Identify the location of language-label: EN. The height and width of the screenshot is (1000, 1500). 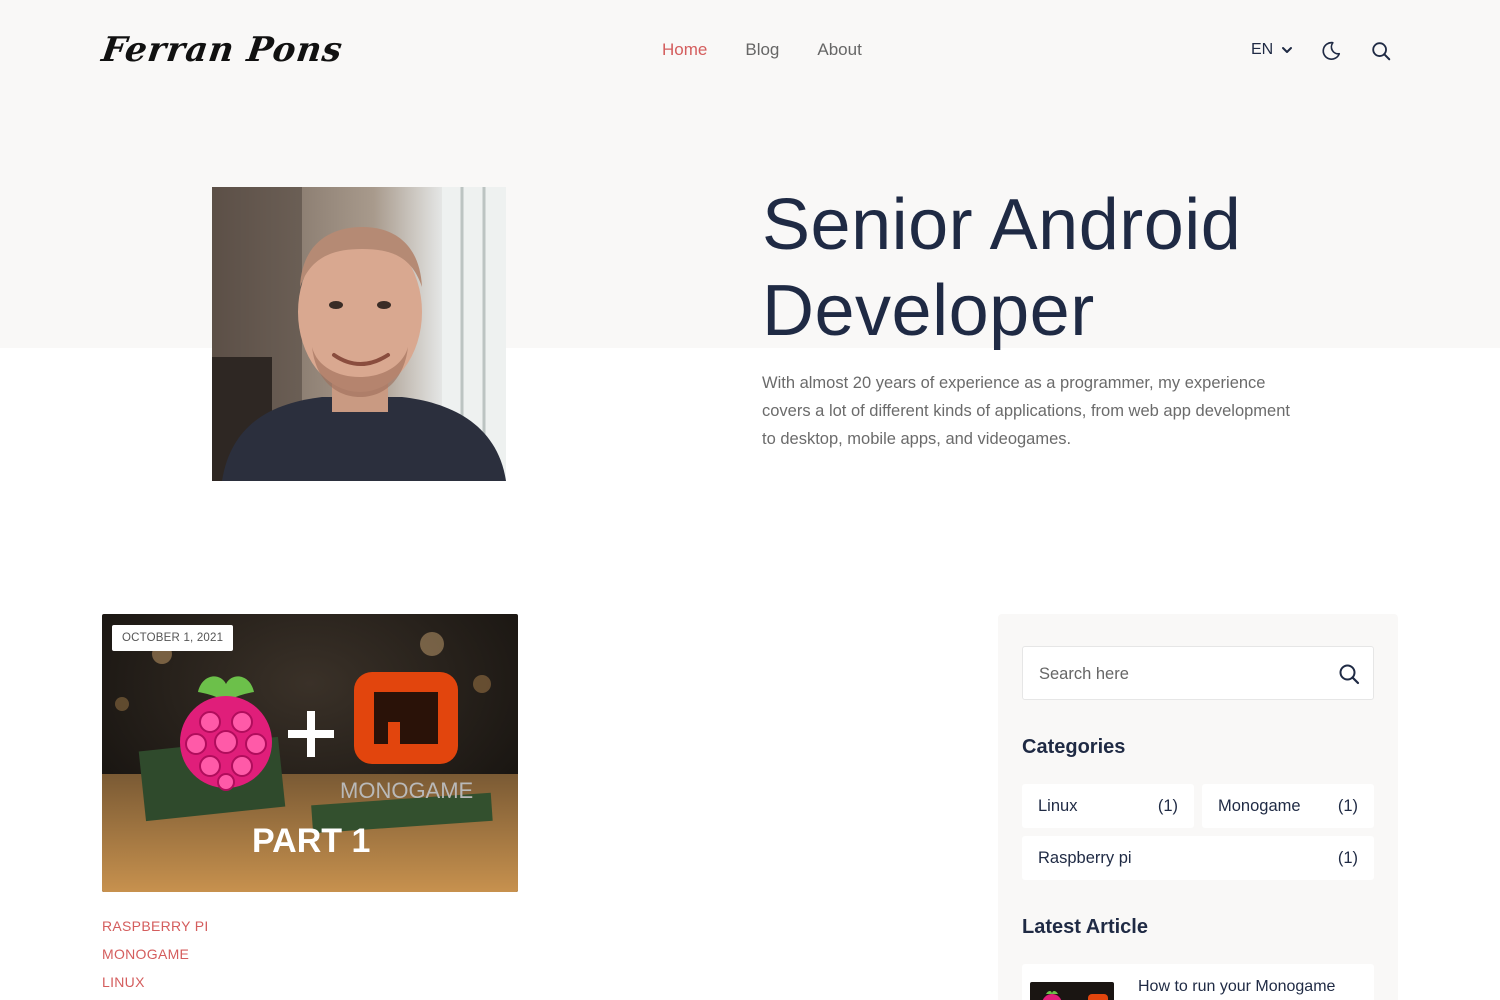
(1262, 49).